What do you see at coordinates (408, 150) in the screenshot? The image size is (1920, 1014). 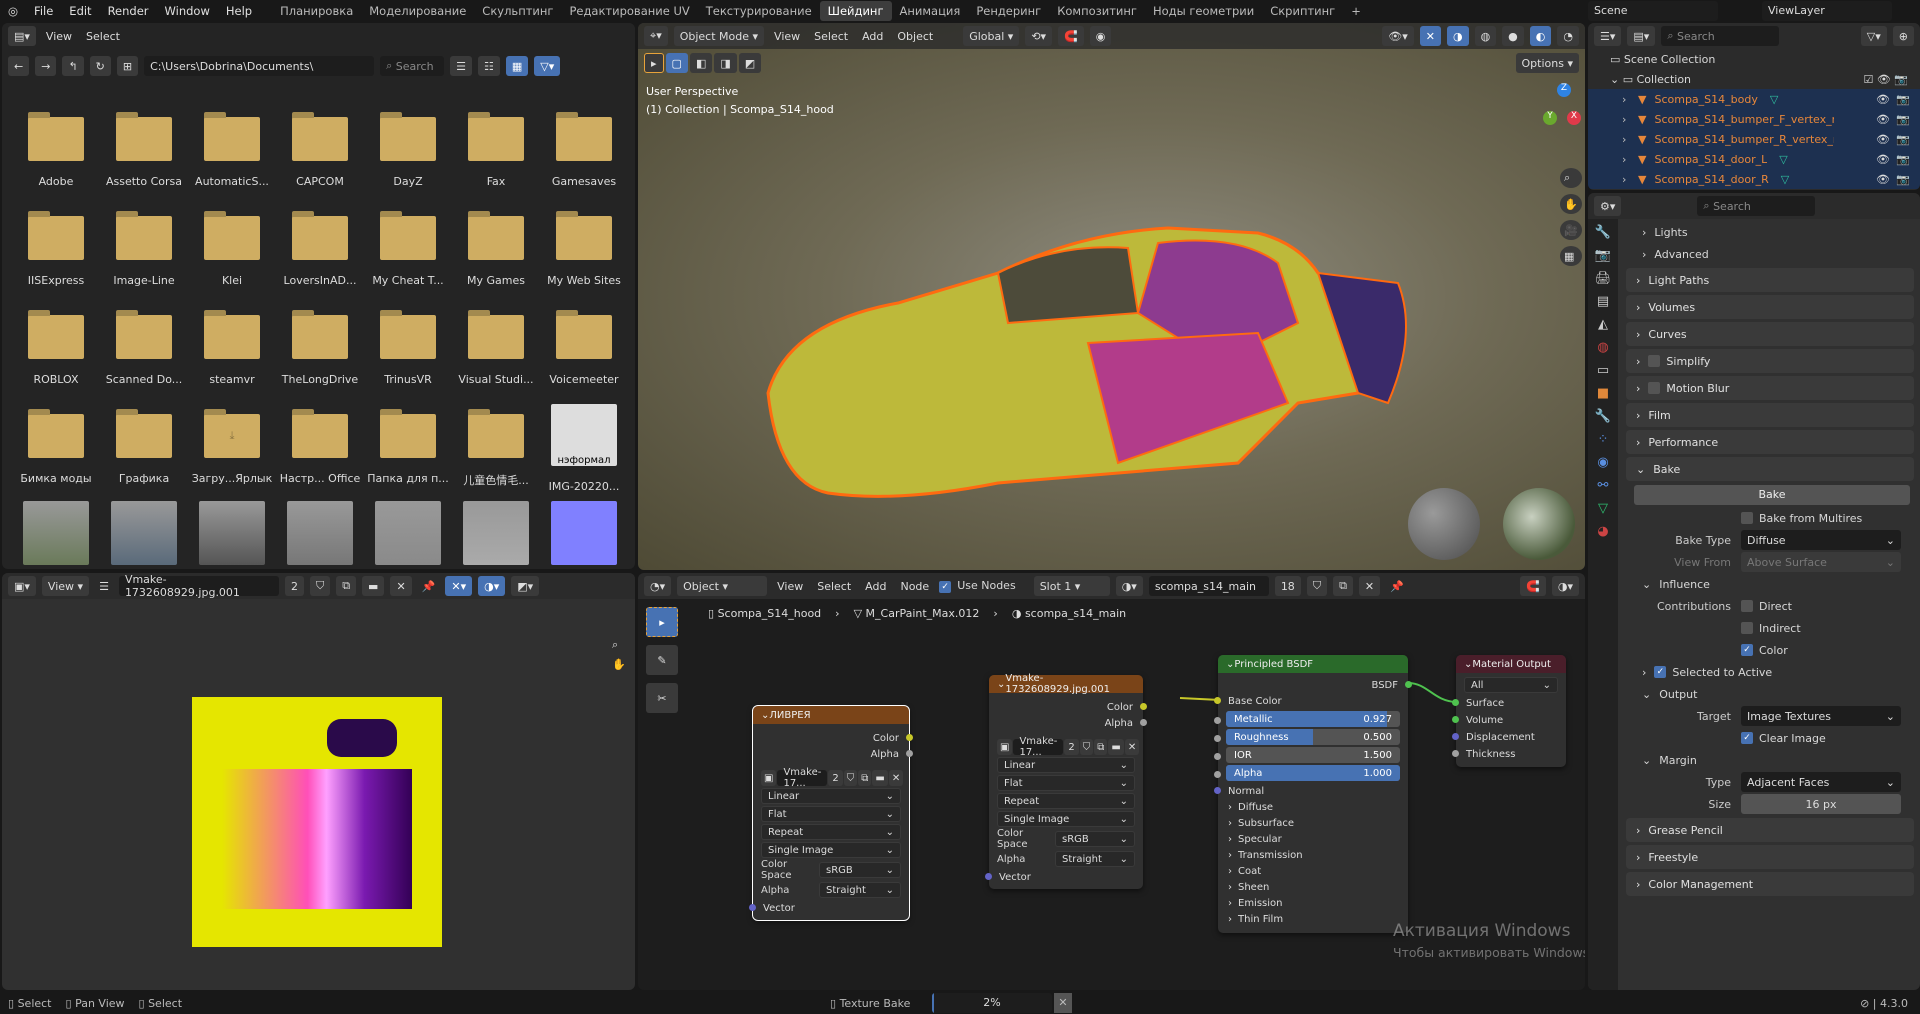 I see `file-item: DayZ` at bounding box center [408, 150].